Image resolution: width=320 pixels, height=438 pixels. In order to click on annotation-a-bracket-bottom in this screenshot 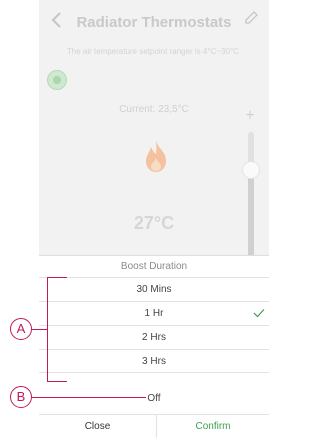, I will do `click(57, 381)`.